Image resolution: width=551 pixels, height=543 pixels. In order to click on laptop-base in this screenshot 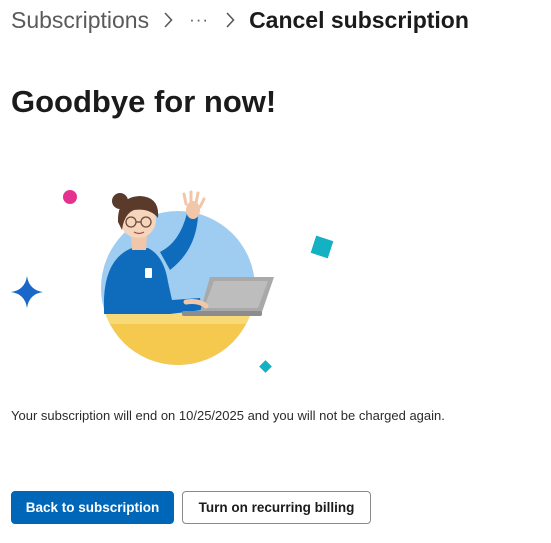, I will do `click(222, 313)`.